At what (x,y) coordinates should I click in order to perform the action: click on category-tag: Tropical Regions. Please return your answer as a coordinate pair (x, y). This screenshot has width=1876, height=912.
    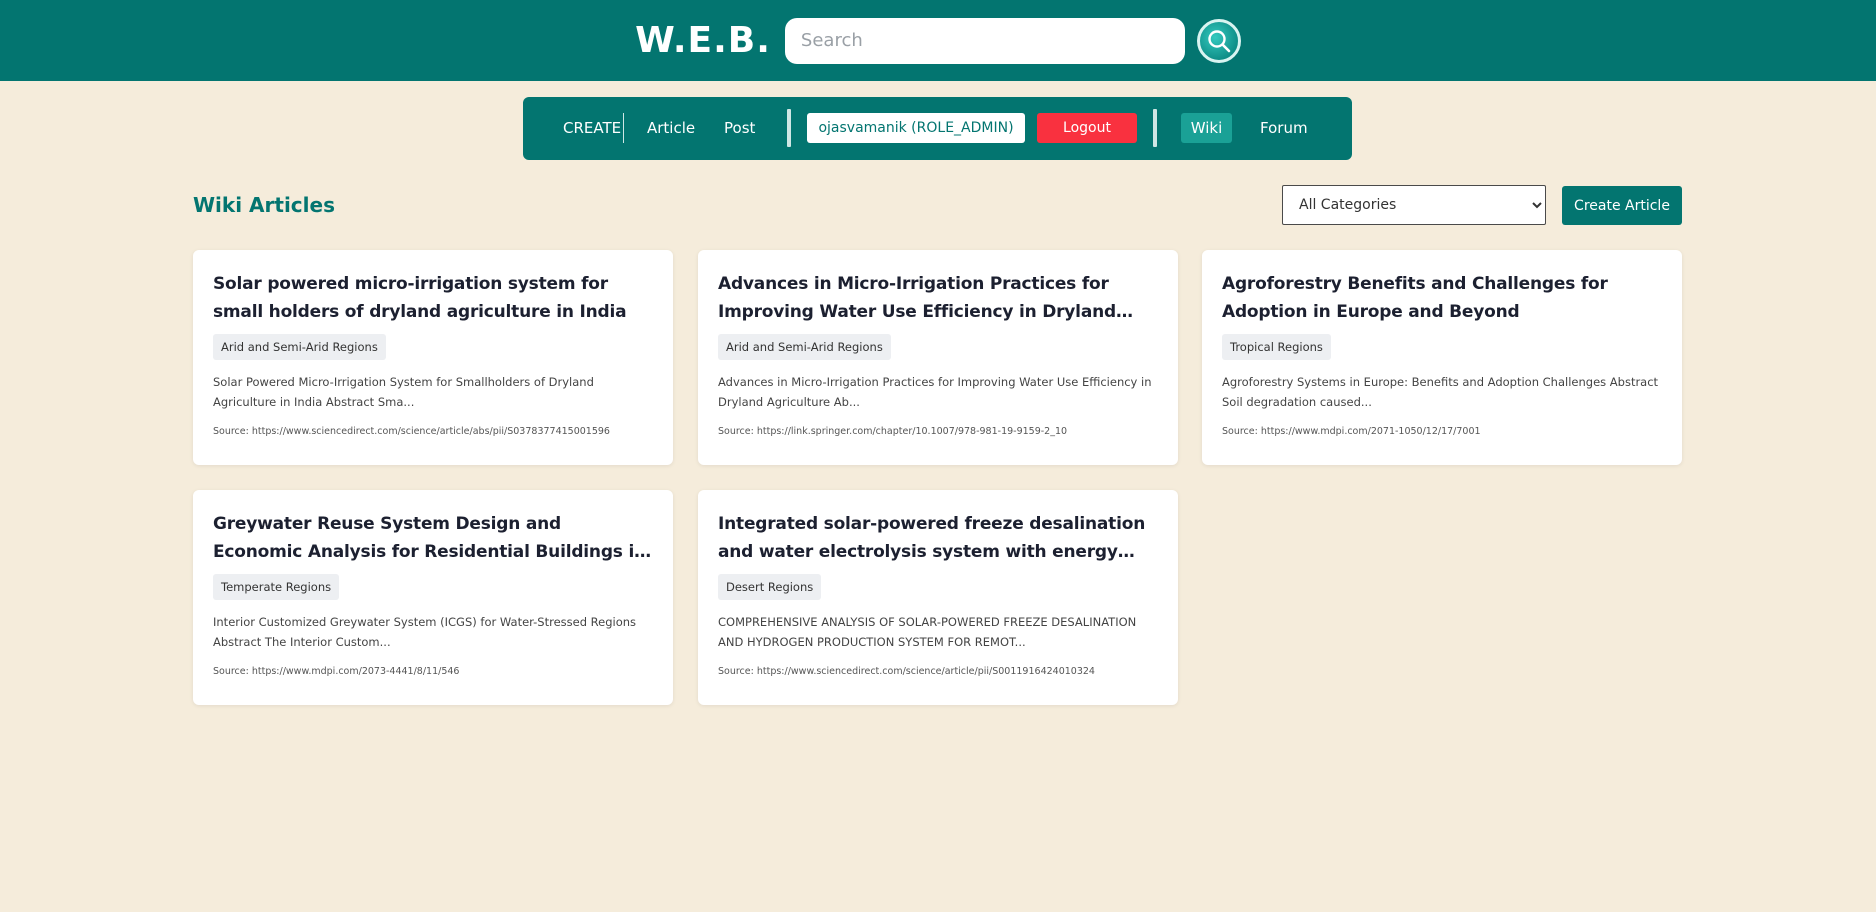
    Looking at the image, I should click on (1276, 347).